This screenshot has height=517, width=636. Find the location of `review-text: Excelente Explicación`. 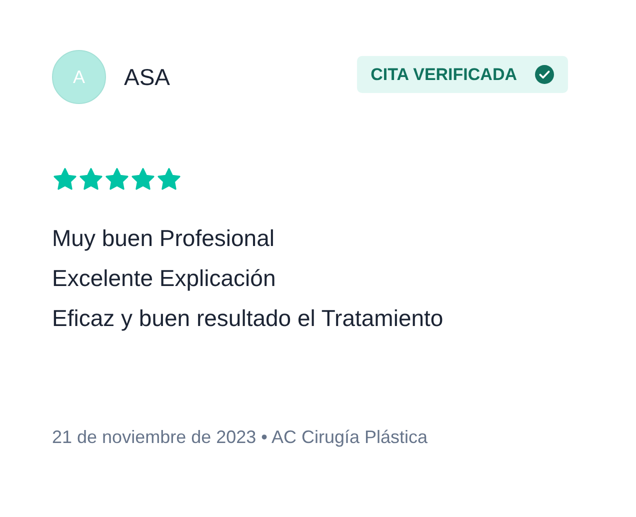

review-text: Excelente Explicación is located at coordinates (164, 278).